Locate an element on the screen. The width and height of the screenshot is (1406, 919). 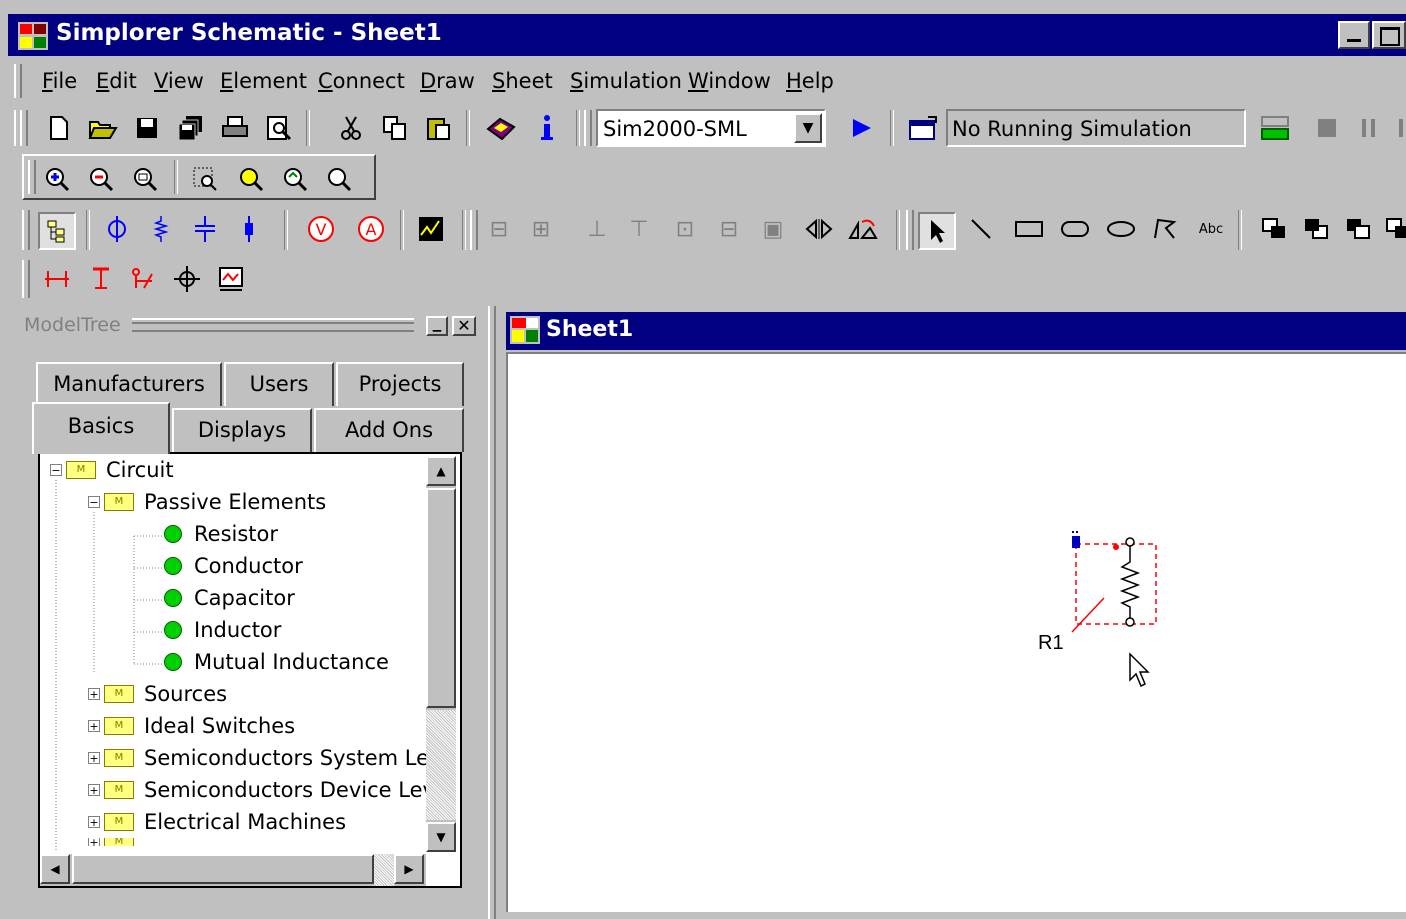
simulation-window-icon is located at coordinates (923, 128).